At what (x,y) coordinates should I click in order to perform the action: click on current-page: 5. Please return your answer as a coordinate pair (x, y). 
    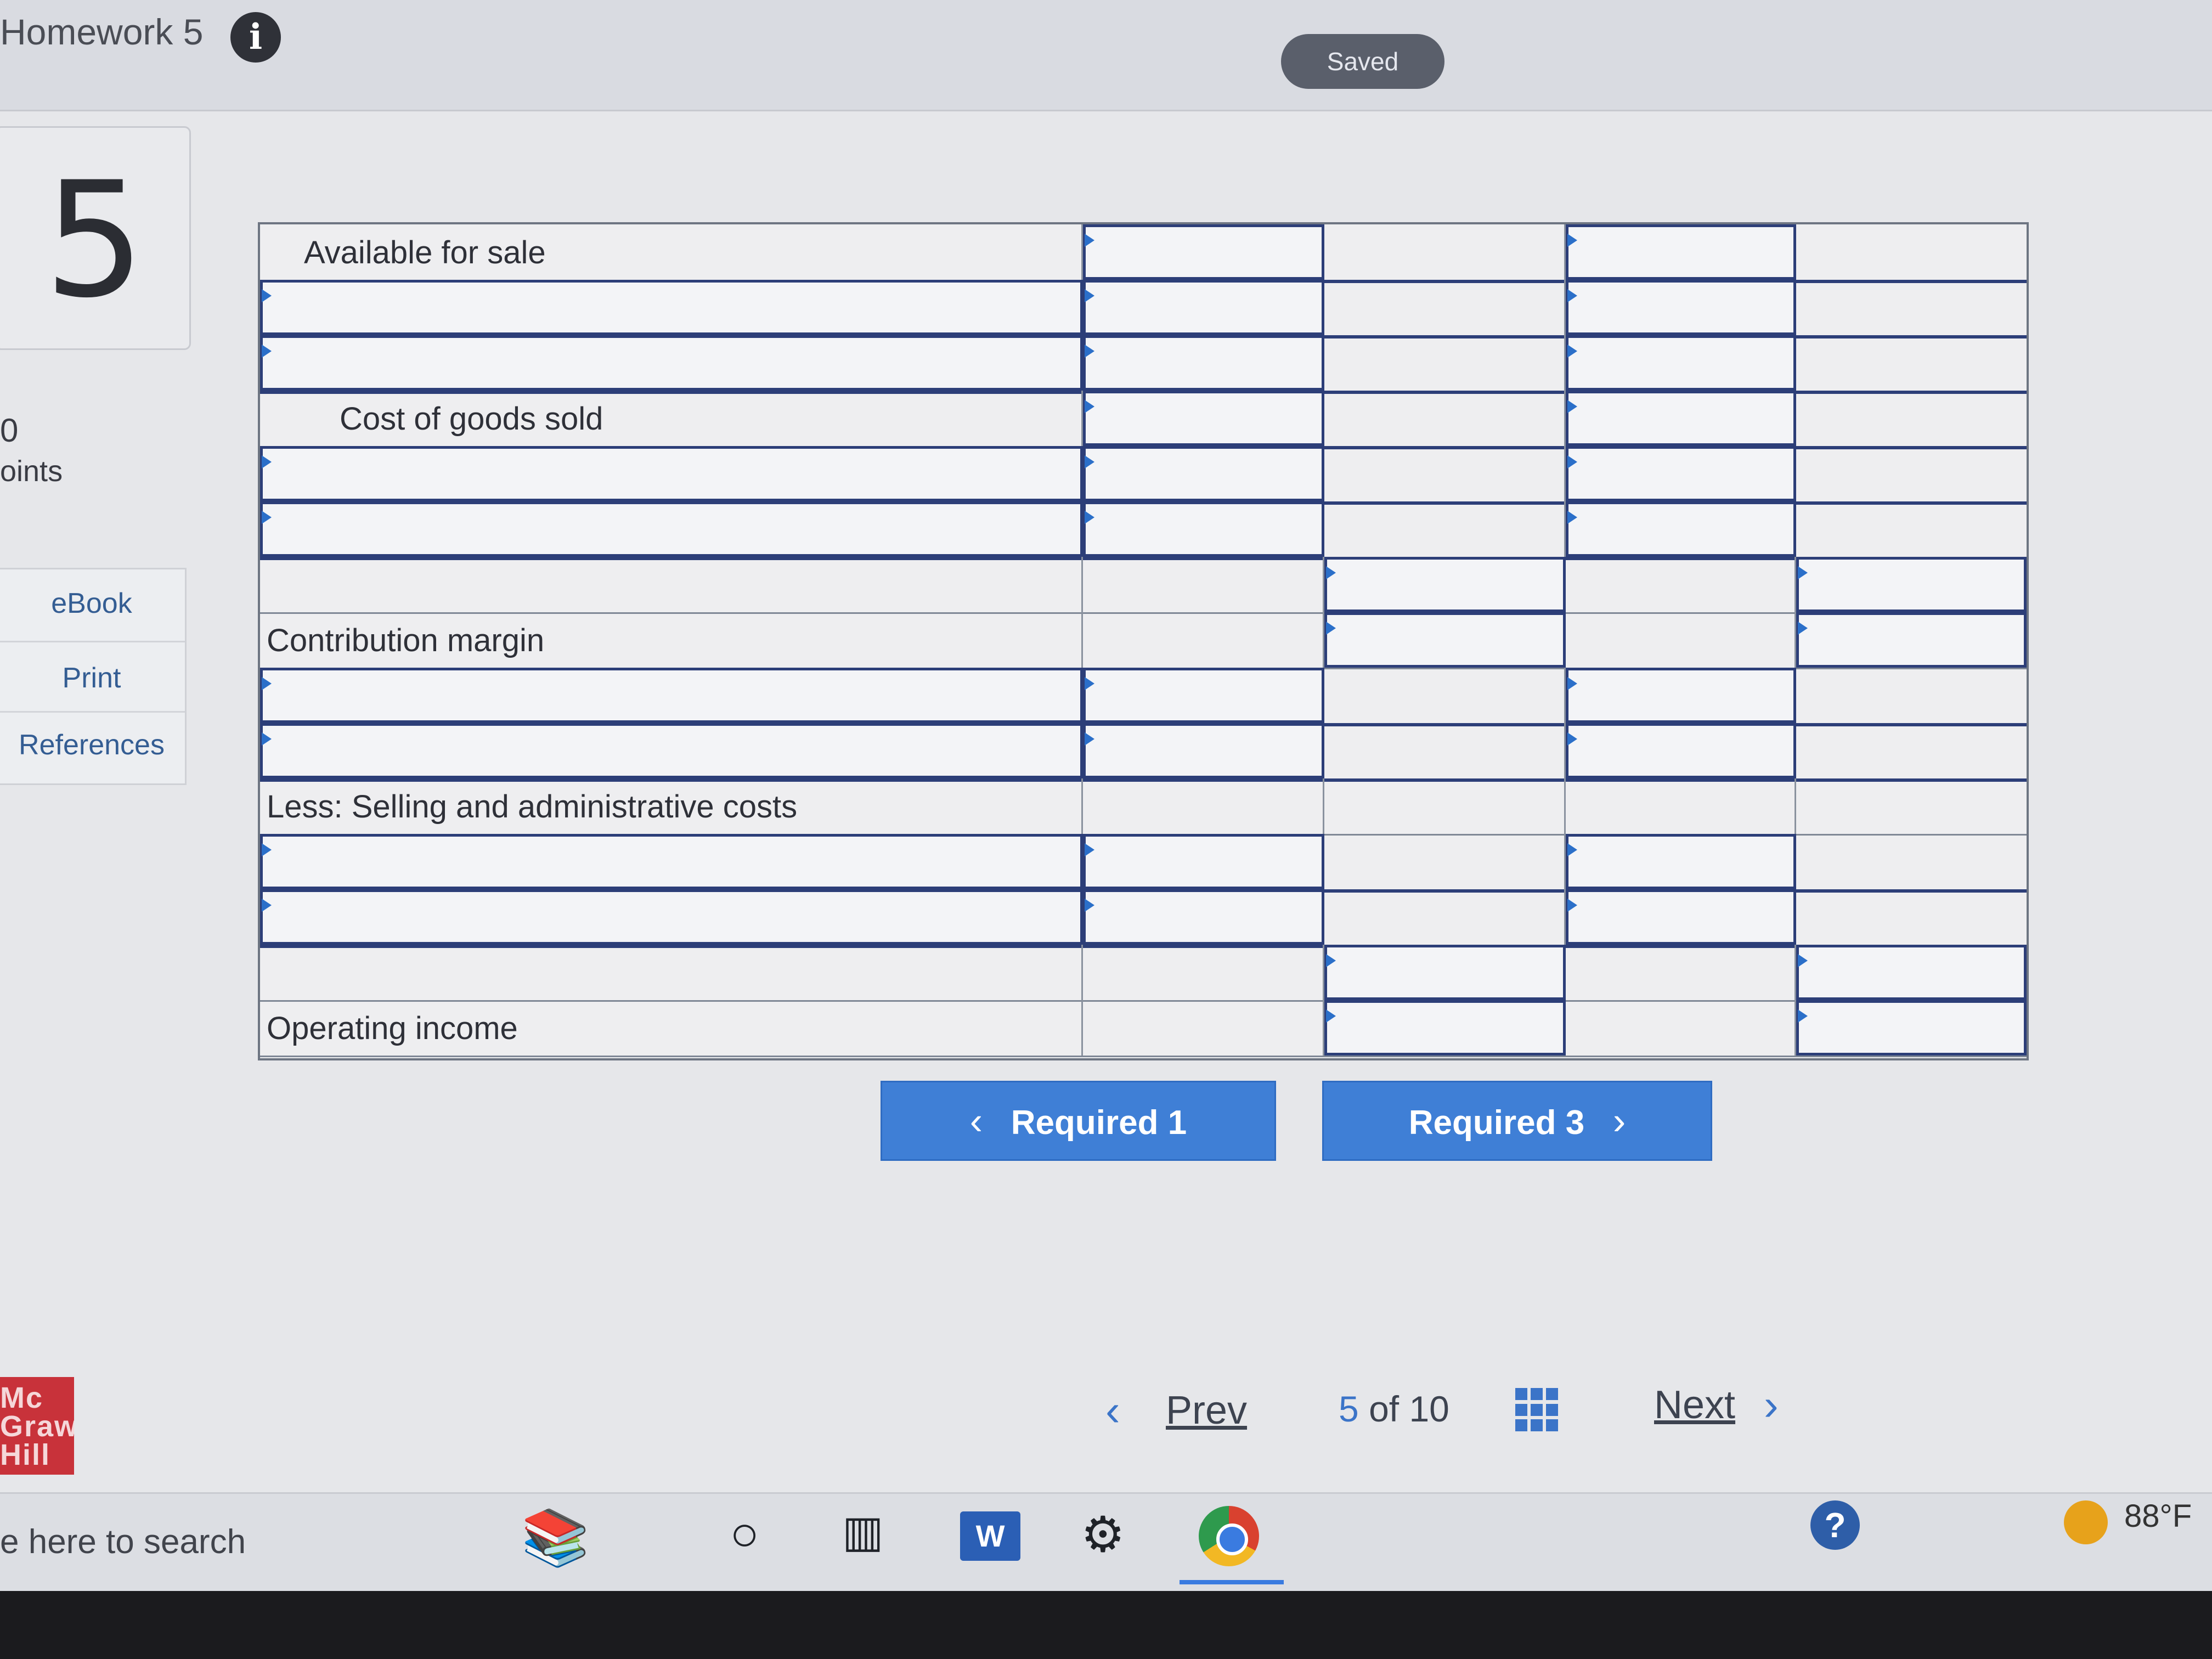
    Looking at the image, I should click on (1349, 1409).